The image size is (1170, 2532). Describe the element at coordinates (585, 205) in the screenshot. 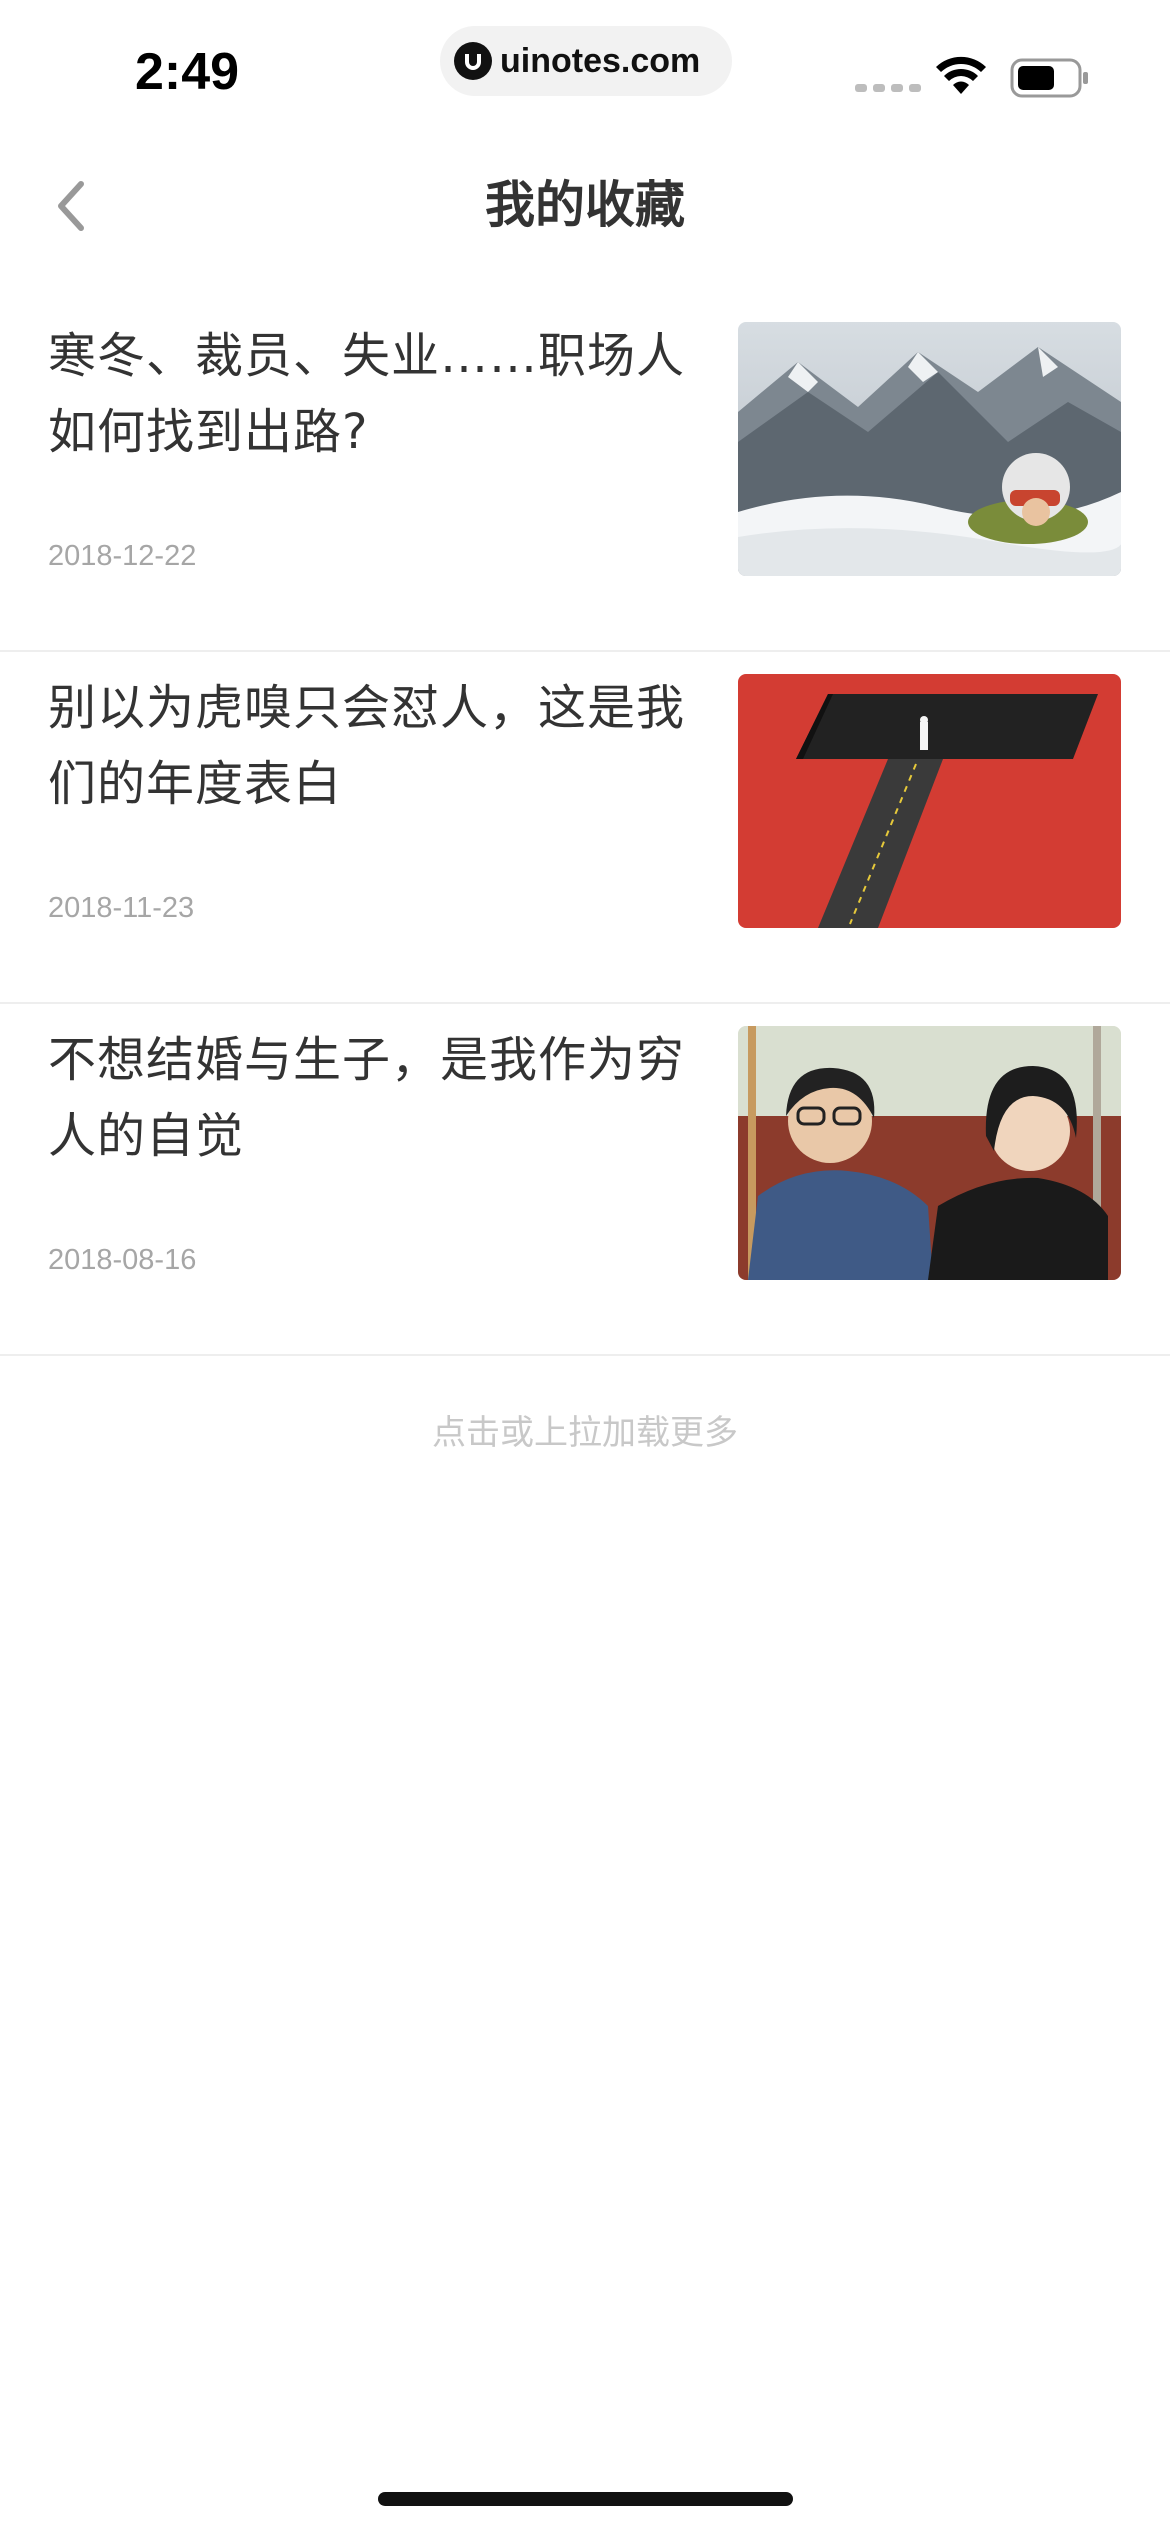

I see `page-title: 我的收藏` at that location.